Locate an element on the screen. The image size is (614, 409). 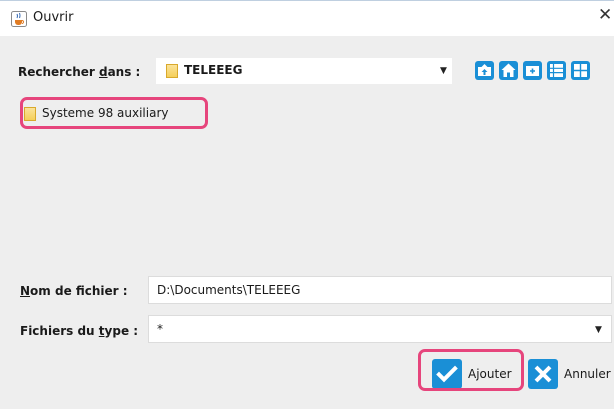
new-folder-button is located at coordinates (532, 70).